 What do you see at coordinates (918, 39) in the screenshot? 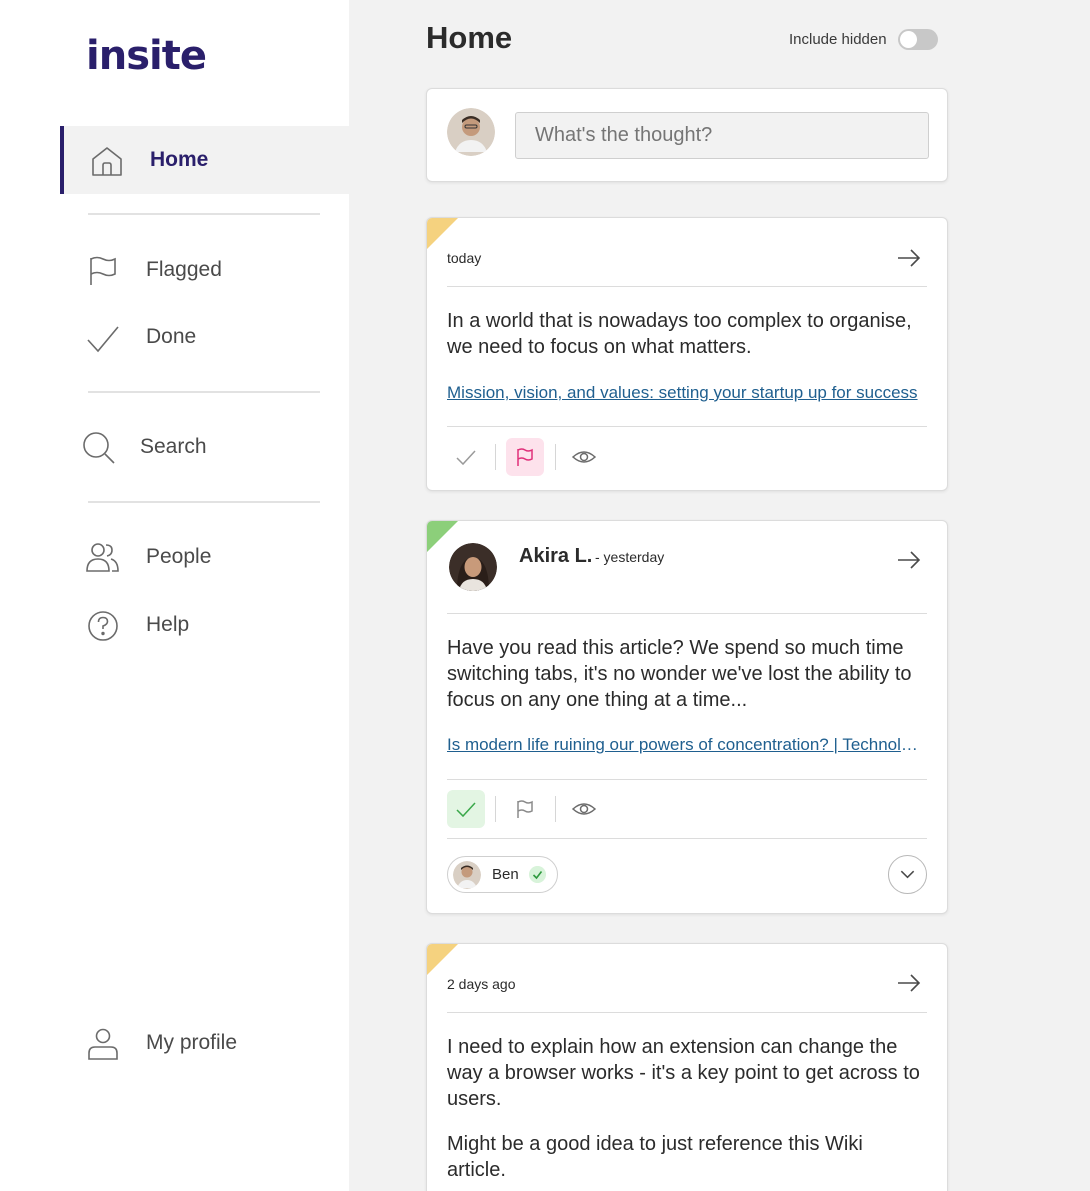
I see `include-hidden-toggle` at bounding box center [918, 39].